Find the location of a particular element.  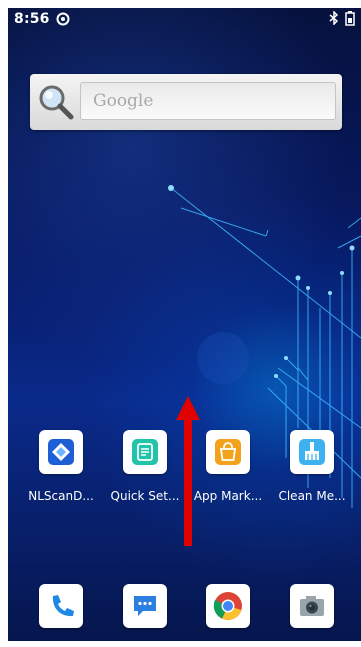

chrome-icon is located at coordinates (227, 606).